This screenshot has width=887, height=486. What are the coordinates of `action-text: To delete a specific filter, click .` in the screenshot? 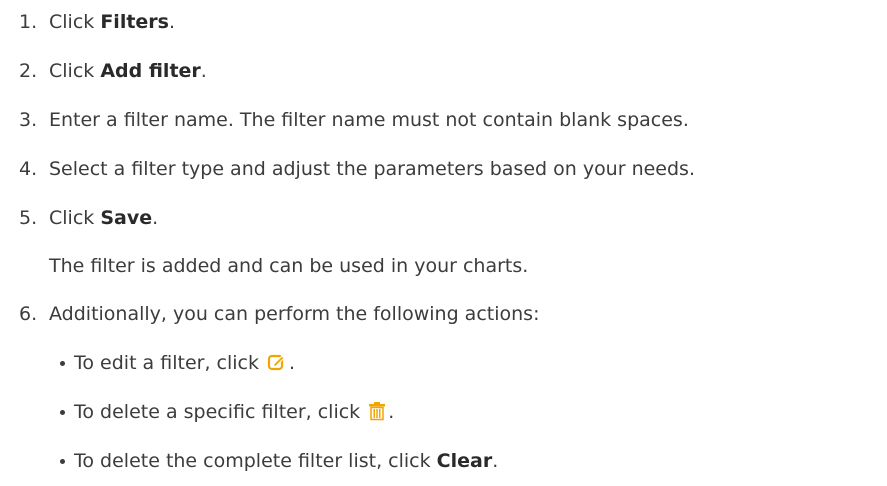 It's located at (234, 413).